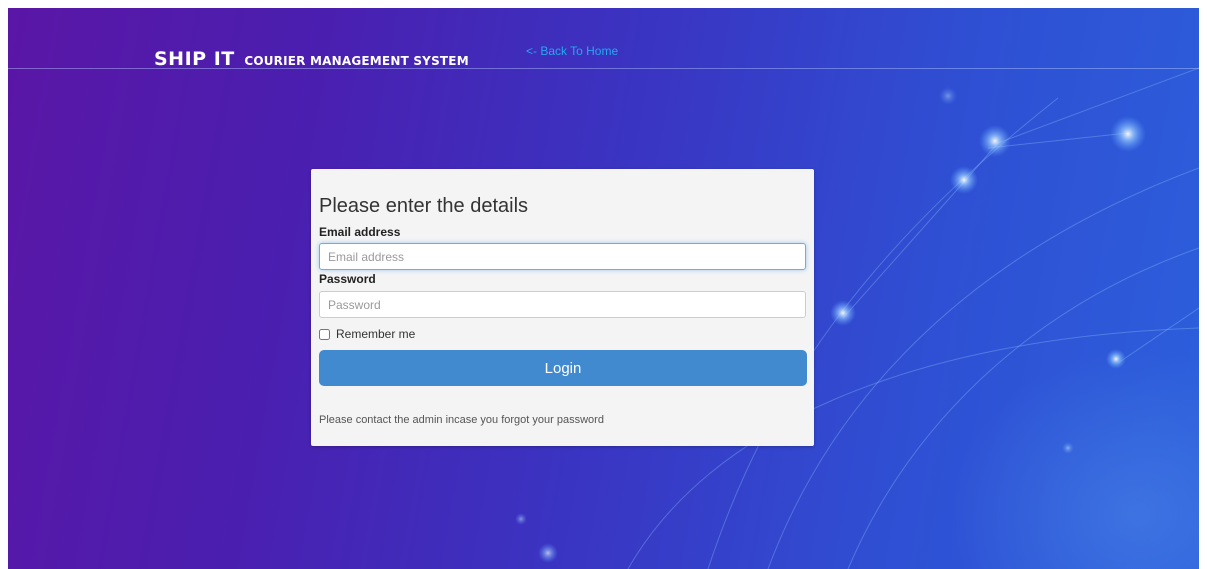 This screenshot has width=1207, height=569. I want to click on checkbox-icon, so click(324, 334).